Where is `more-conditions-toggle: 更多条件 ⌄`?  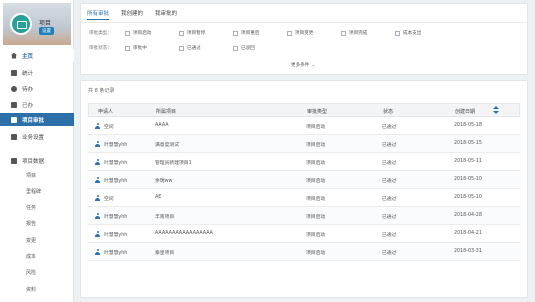 more-conditions-toggle: 更多条件 ⌄ is located at coordinates (303, 65).